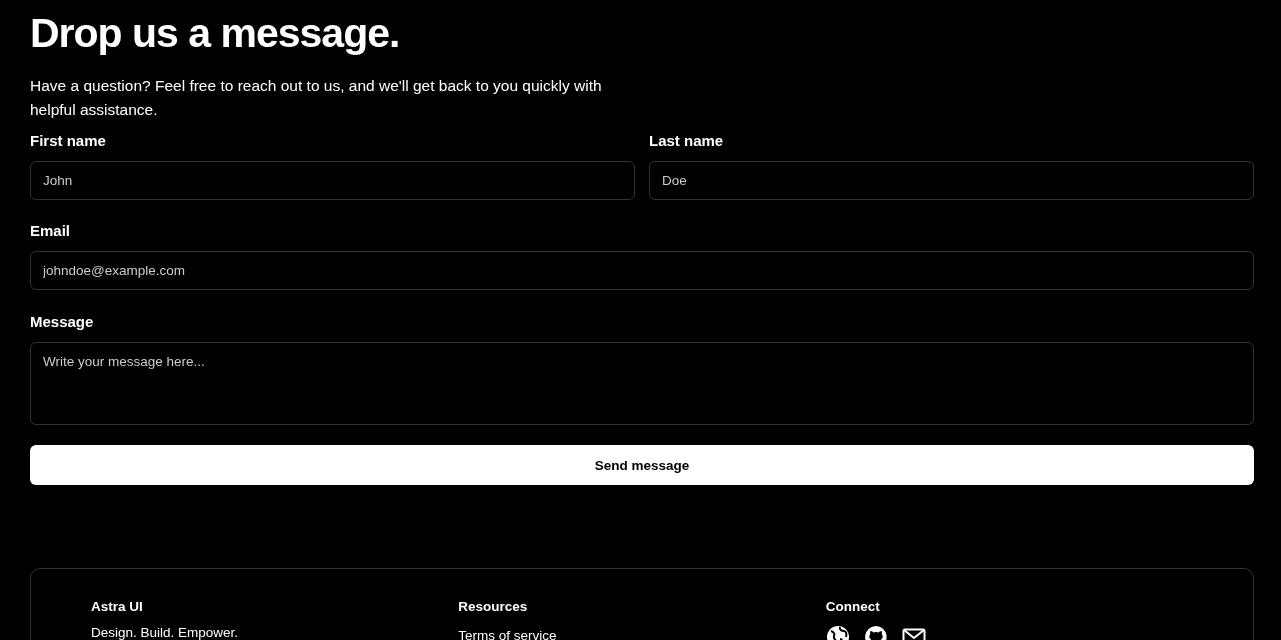  I want to click on tagline: Design. Build. Empower., so click(165, 632).